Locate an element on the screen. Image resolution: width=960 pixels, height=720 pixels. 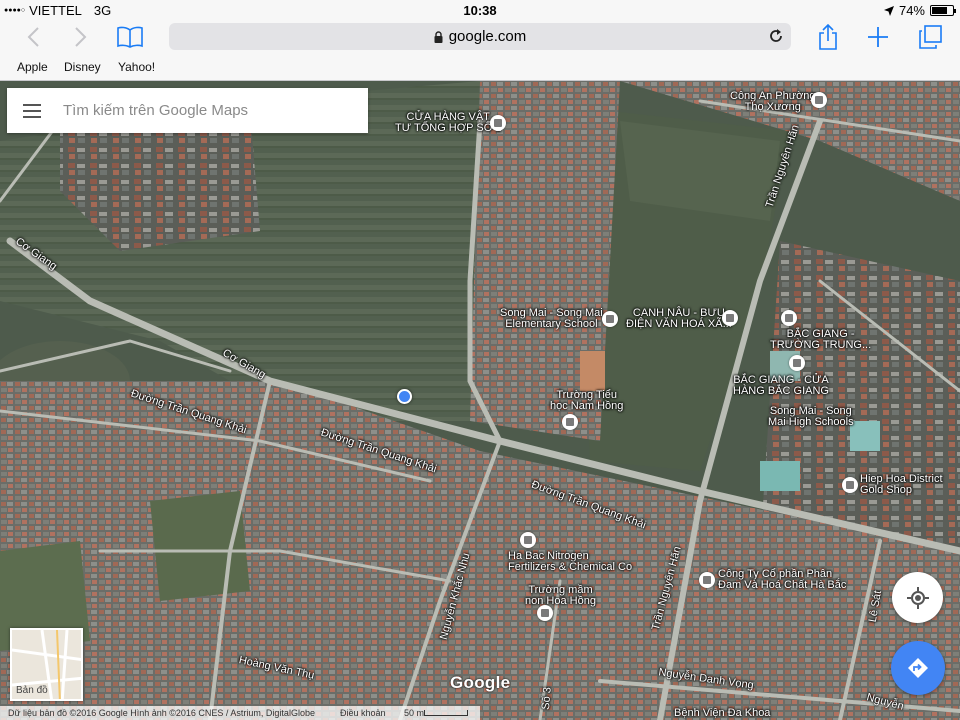
my-location-button is located at coordinates (917, 597).